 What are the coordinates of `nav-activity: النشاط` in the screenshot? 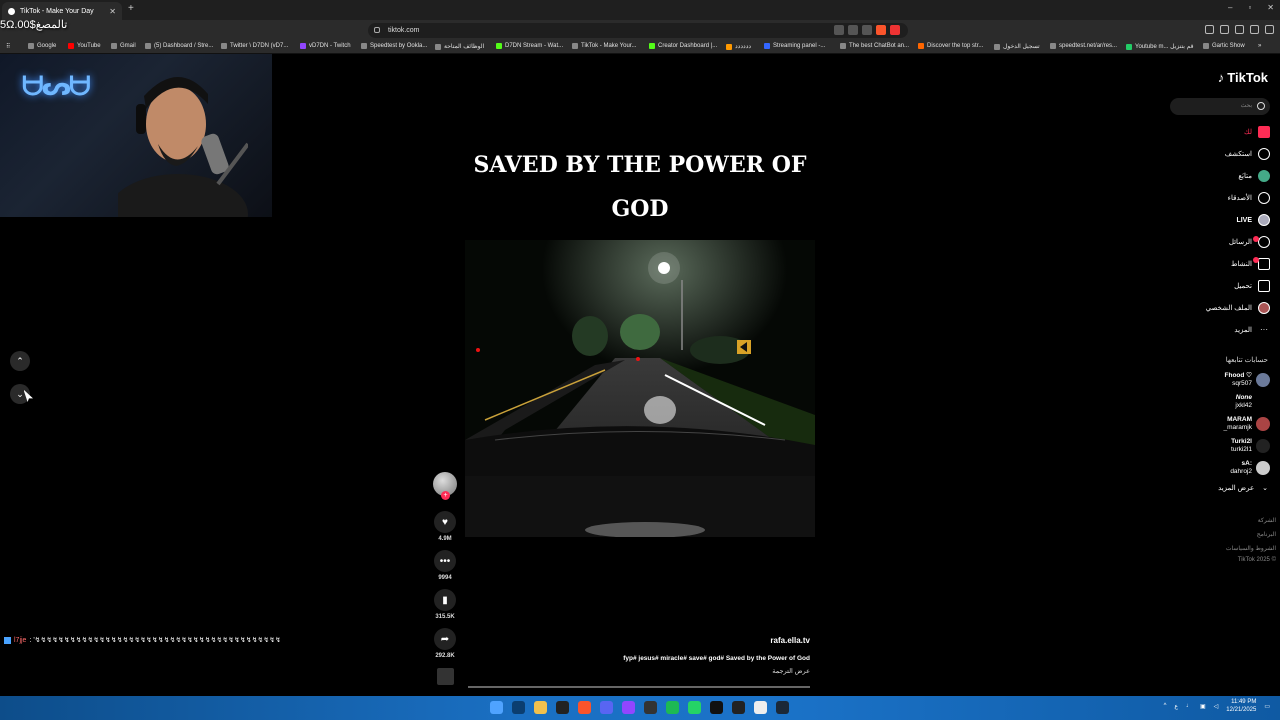 It's located at (1250, 264).